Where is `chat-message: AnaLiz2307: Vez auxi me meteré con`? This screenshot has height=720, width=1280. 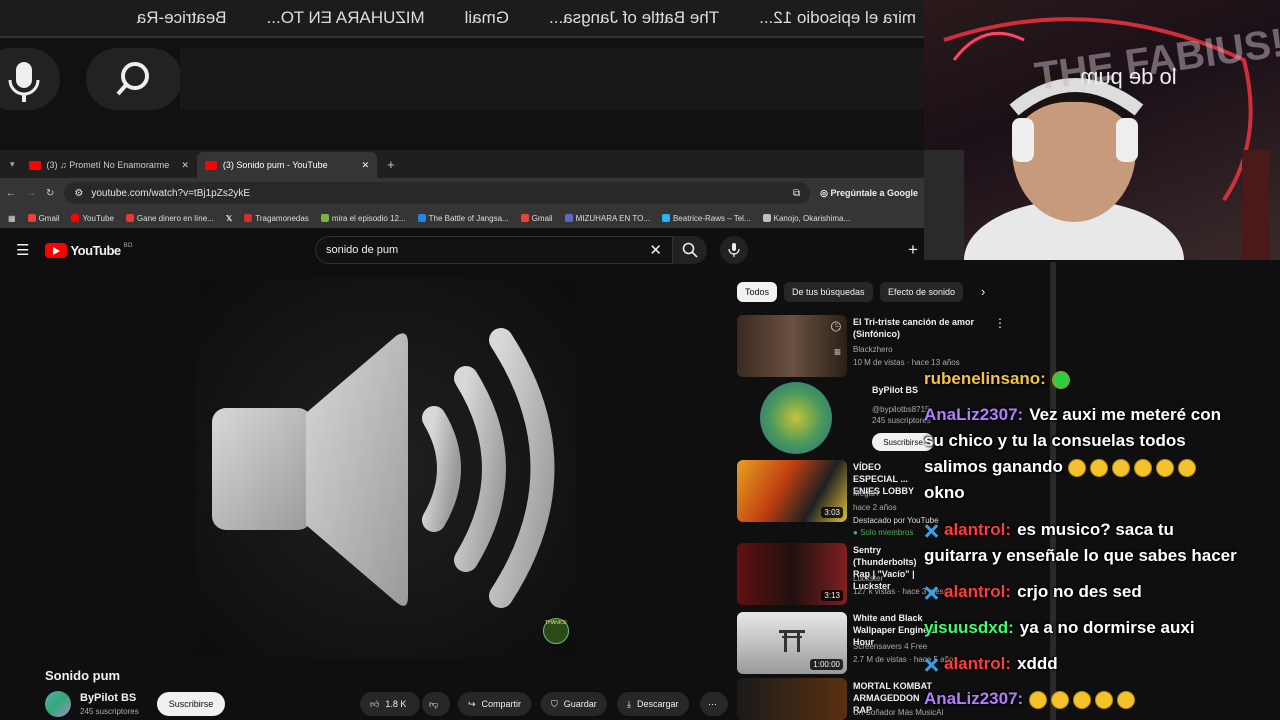
chat-message: AnaLiz2307: Vez auxi me meteré con is located at coordinates (1072, 415).